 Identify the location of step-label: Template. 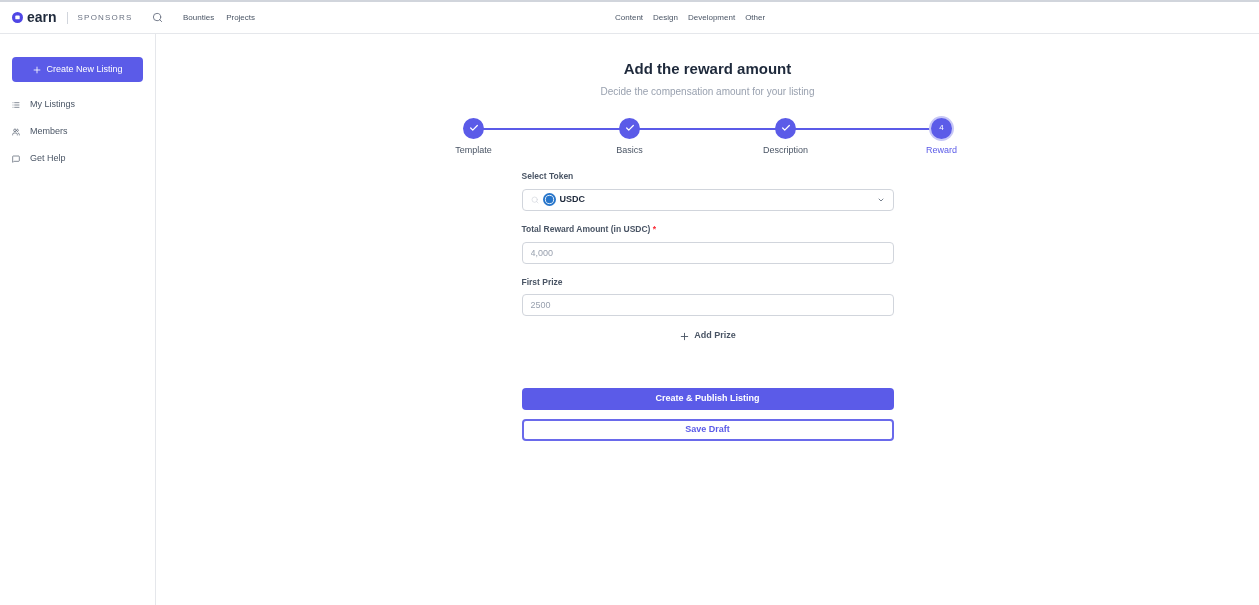
(473, 150).